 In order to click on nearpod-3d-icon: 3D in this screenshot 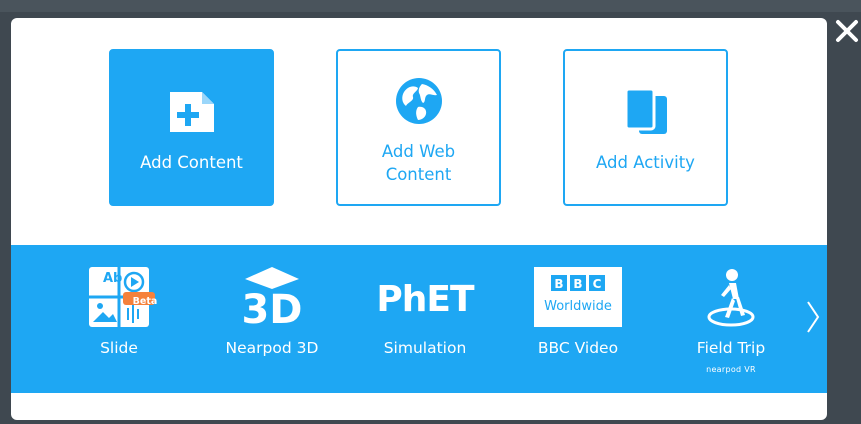, I will do `click(272, 297)`.